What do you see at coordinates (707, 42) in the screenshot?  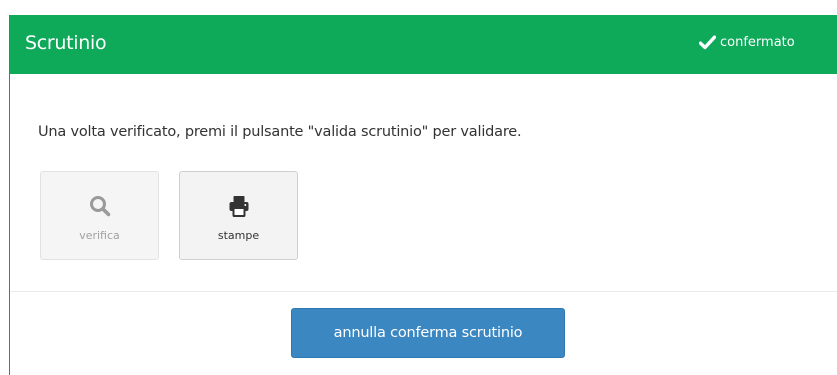 I see `checkmark-icon` at bounding box center [707, 42].